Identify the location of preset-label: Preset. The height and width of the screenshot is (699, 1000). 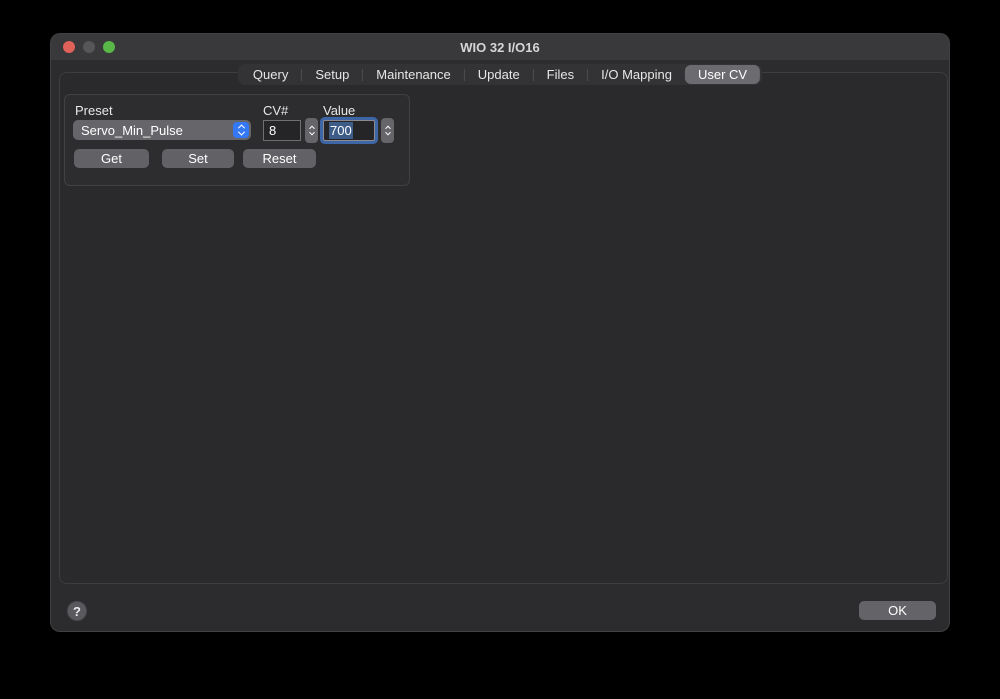
(94, 110).